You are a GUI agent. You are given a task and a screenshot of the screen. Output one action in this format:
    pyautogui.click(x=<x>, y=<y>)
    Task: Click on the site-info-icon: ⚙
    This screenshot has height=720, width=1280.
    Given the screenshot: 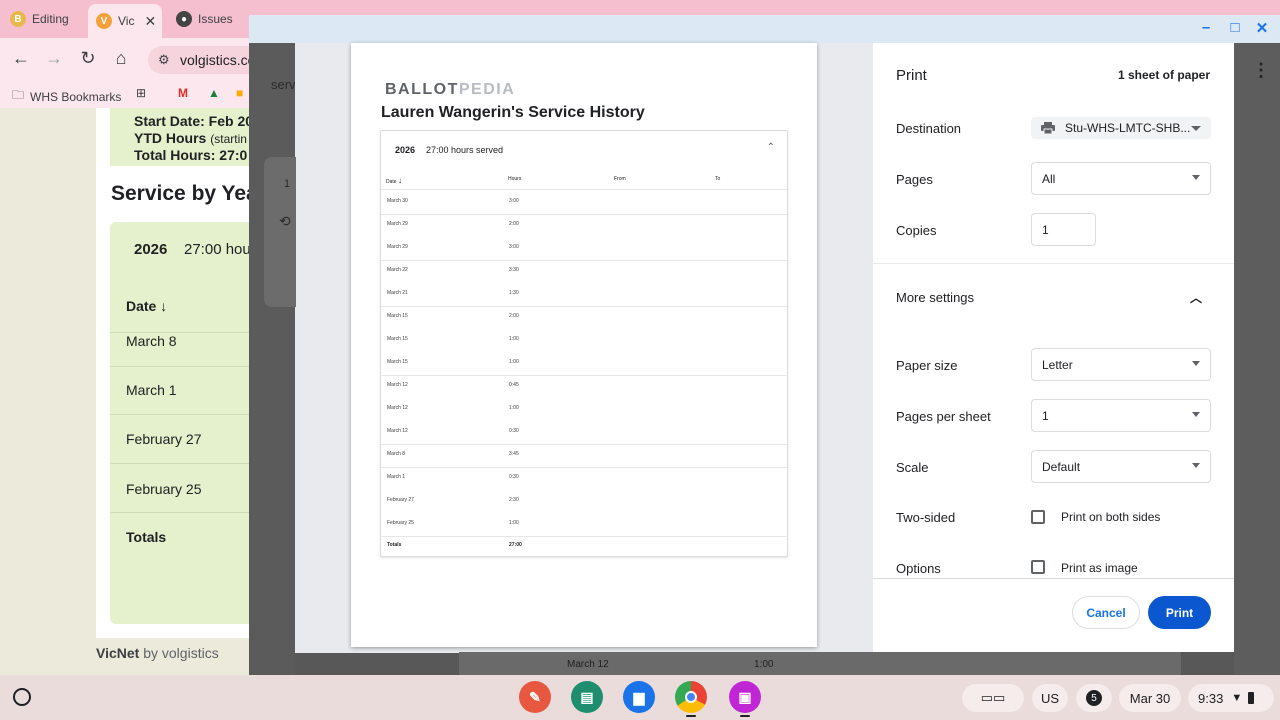 What is the action you would take?
    pyautogui.click(x=164, y=60)
    